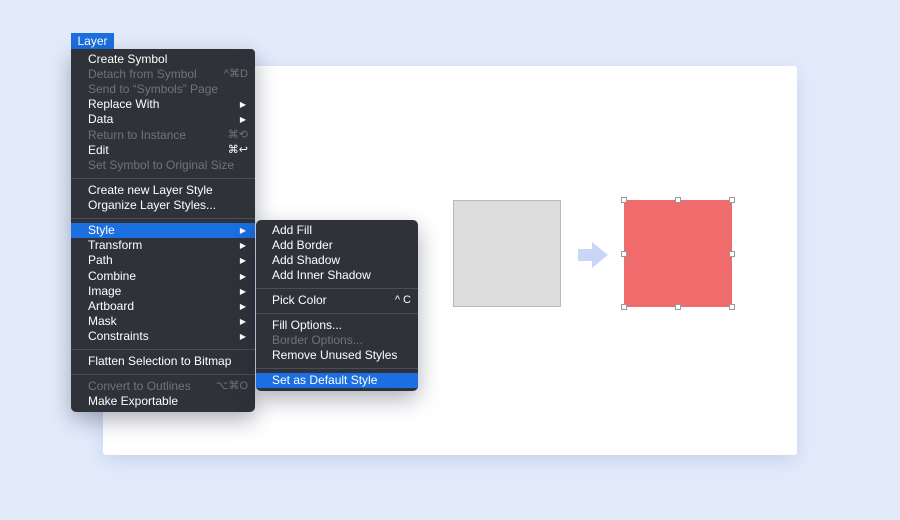  Describe the element at coordinates (160, 361) in the screenshot. I see `menu-item-label: Flatten Selection to Bitmap` at that location.